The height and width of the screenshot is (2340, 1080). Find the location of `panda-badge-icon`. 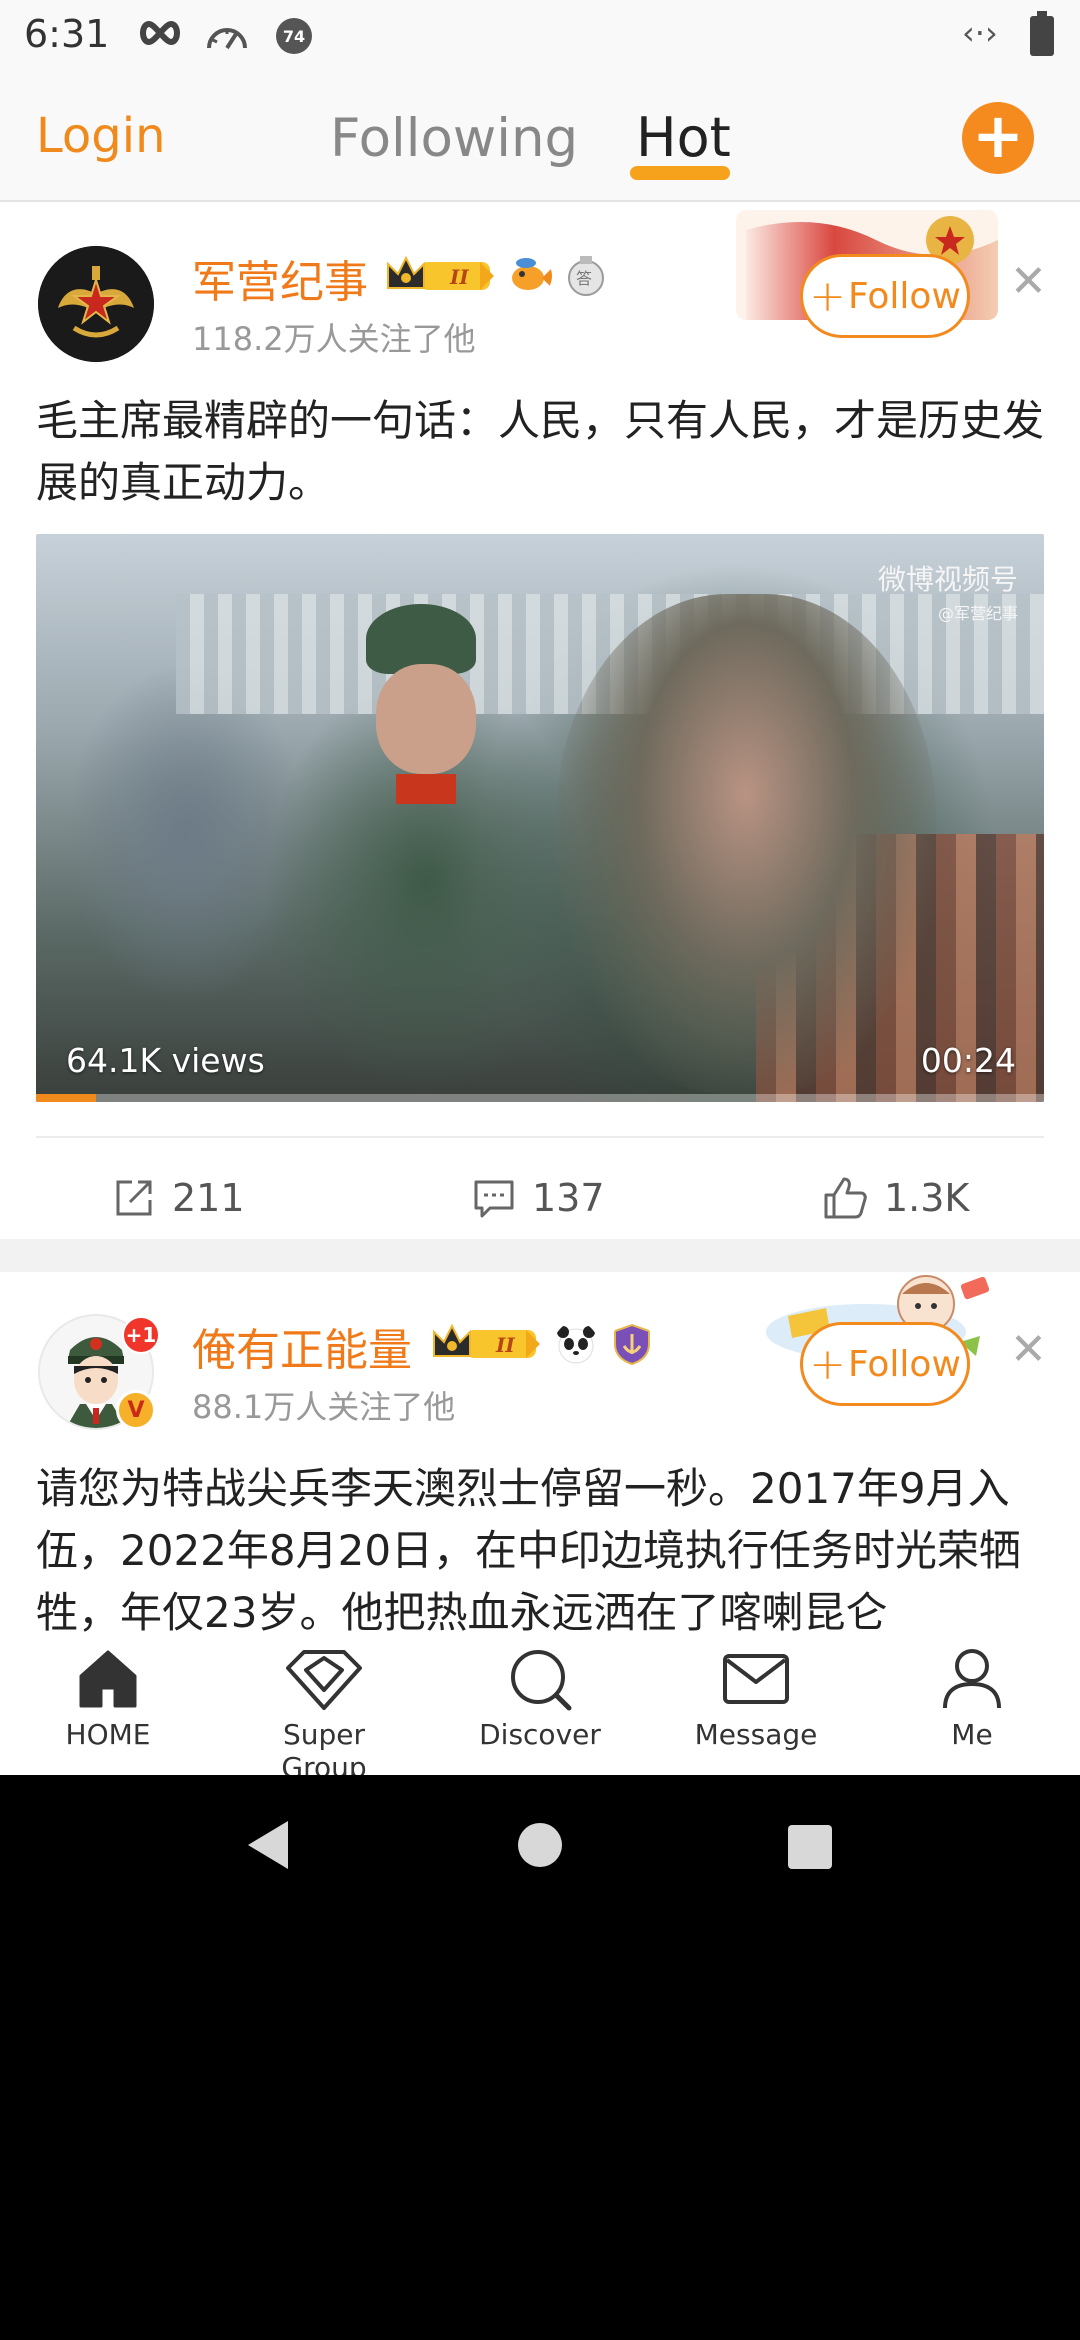

panda-badge-icon is located at coordinates (576, 1345).